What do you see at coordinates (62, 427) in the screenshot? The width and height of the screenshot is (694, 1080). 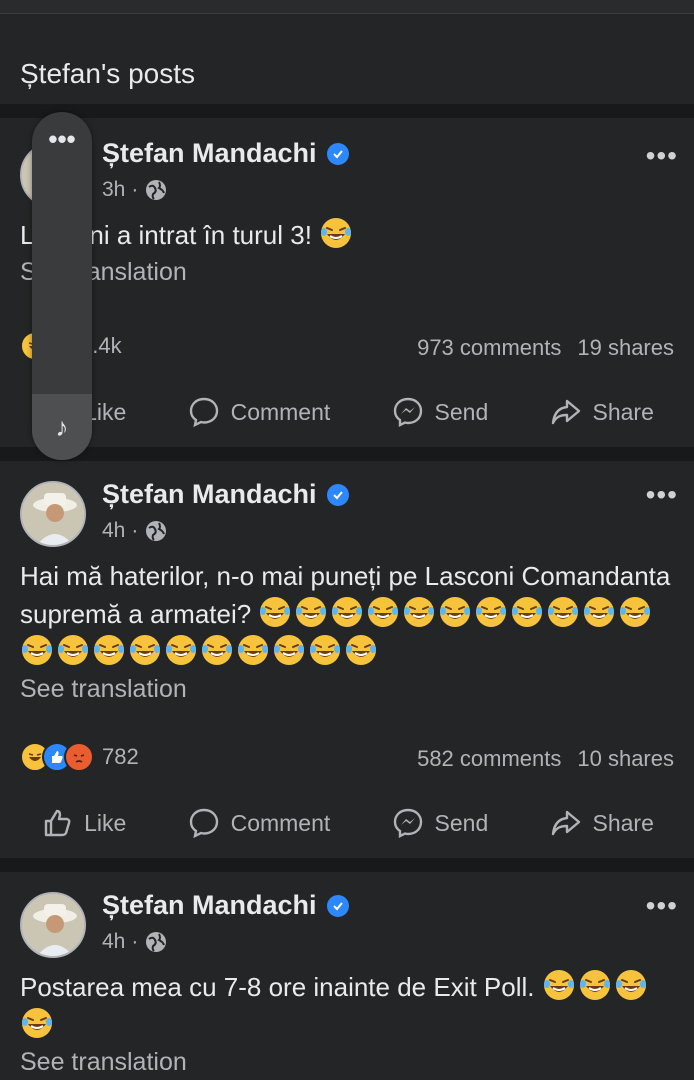 I see `music-note-icon: ♪` at bounding box center [62, 427].